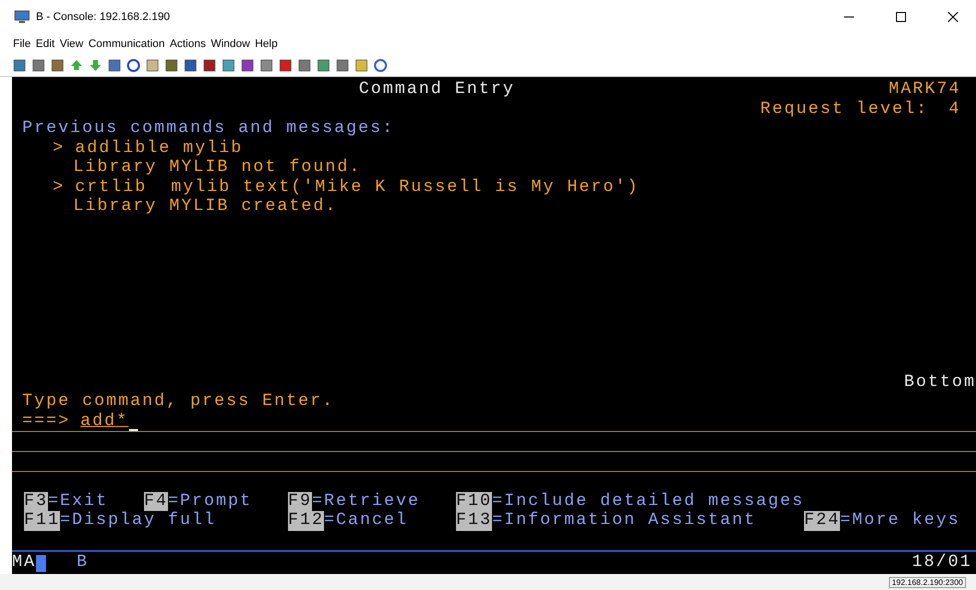  I want to click on message-text: Library MYLIB not found., so click(217, 168).